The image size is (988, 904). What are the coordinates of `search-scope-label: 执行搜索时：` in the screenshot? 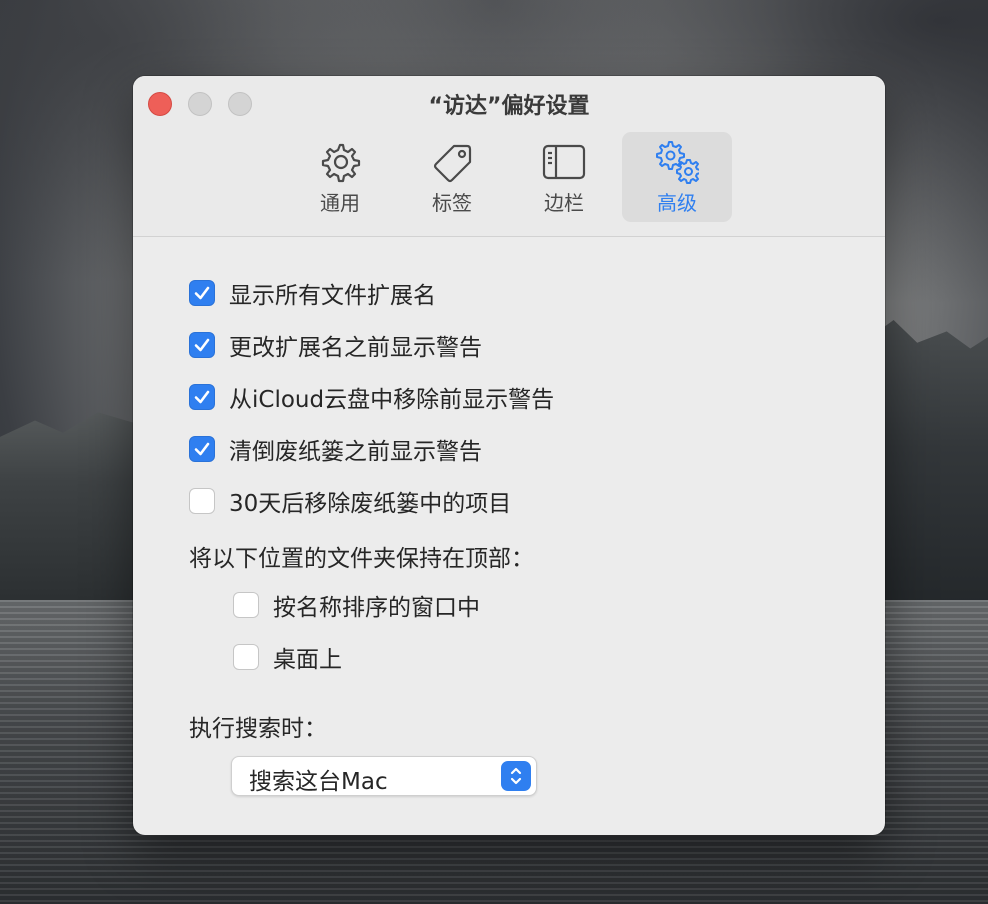 It's located at (258, 729).